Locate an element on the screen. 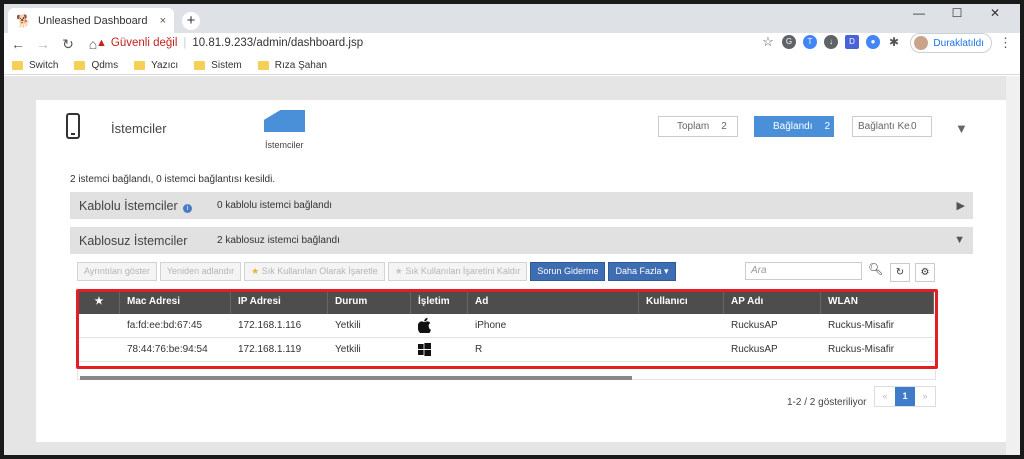  reload-icon: ↻ is located at coordinates (68, 44).